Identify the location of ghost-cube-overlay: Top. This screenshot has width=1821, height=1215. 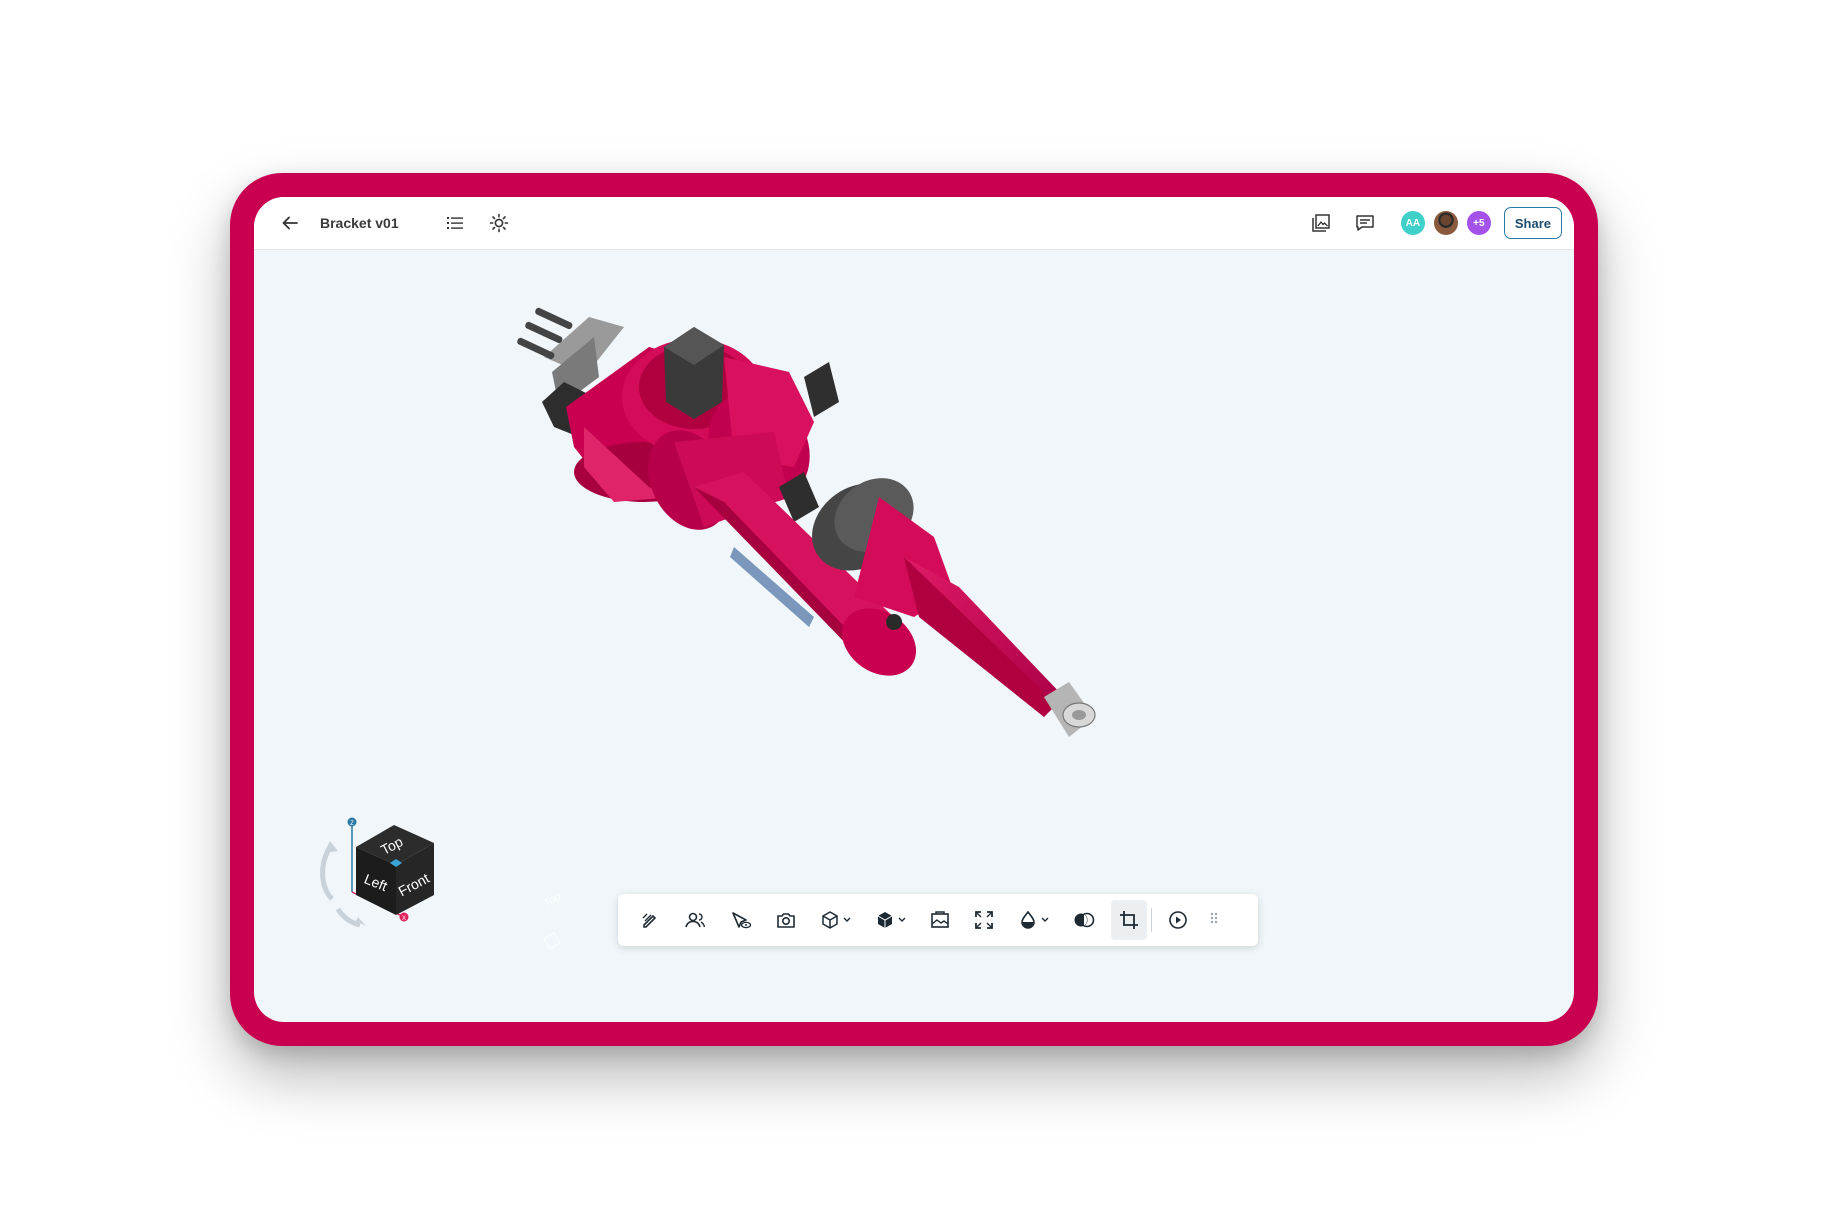
(552, 920).